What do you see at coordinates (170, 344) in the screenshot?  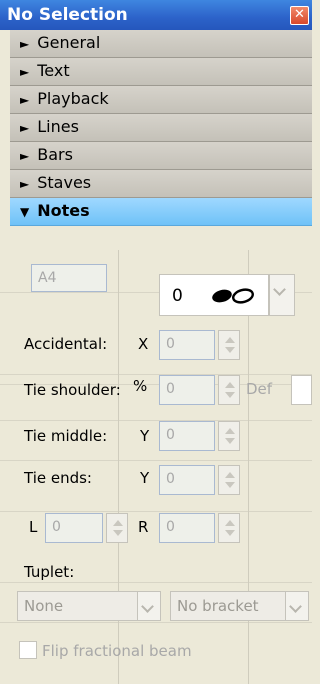 I see `accidental-x-value: 0` at bounding box center [170, 344].